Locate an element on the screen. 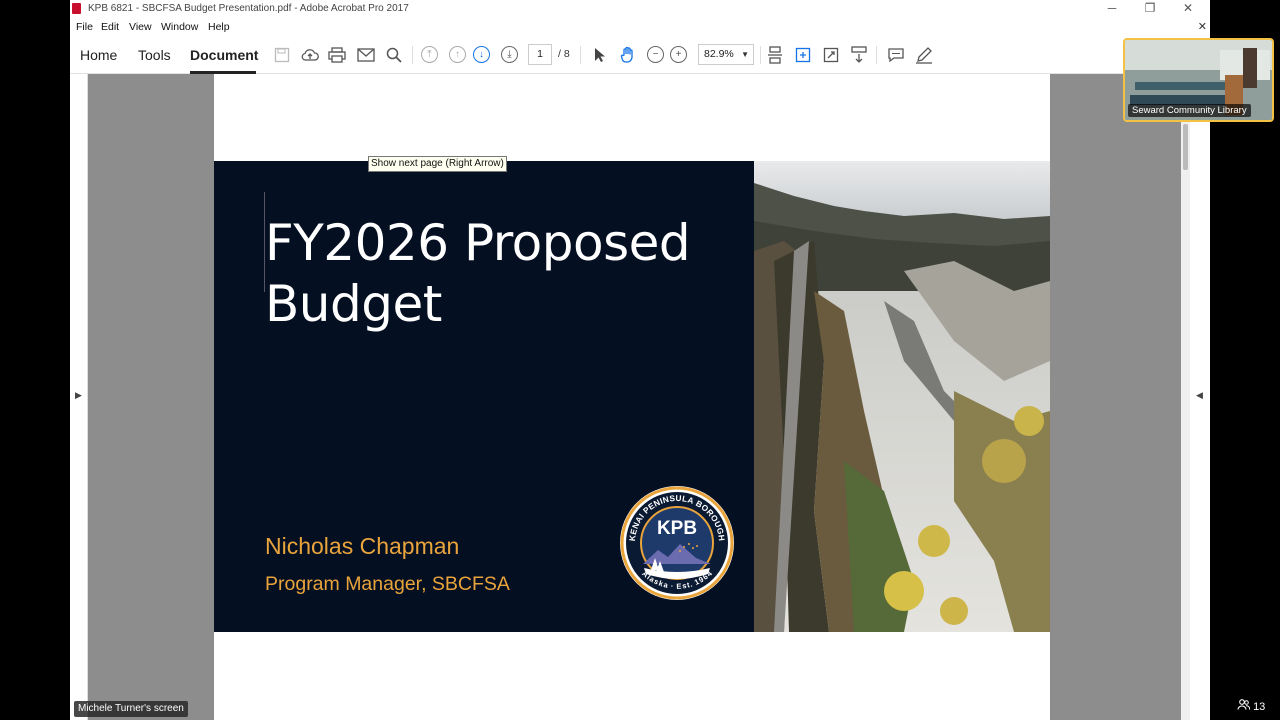 Image resolution: width=1280 pixels, height=720 pixels. menu-window: Window is located at coordinates (179, 27).